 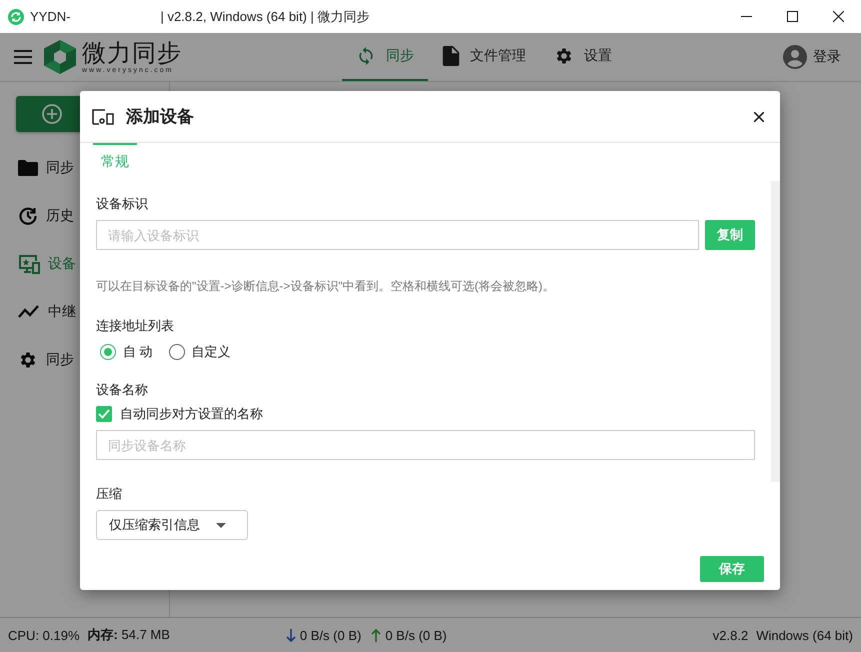 I want to click on field-label: 设备名称, so click(x=122, y=390).